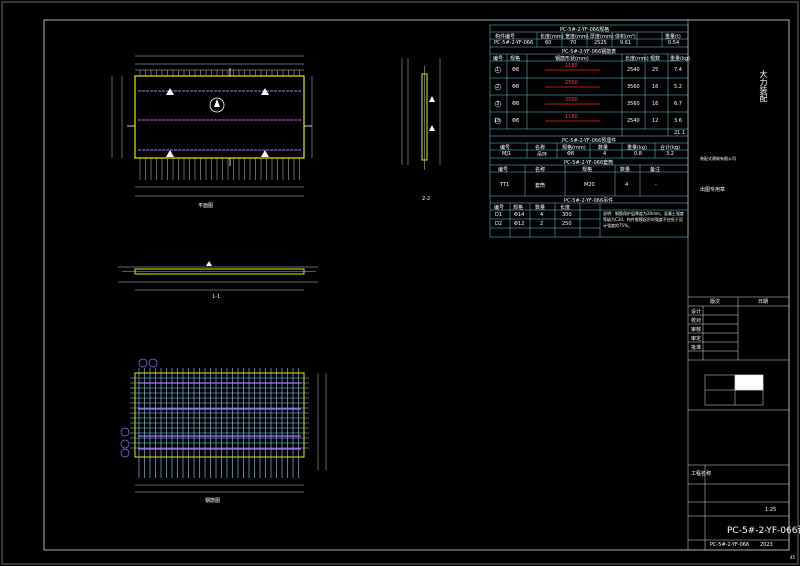 This screenshot has width=800, height=566. What do you see at coordinates (212, 500) in the screenshot?
I see `rebar-view-label: 钢筋图` at bounding box center [212, 500].